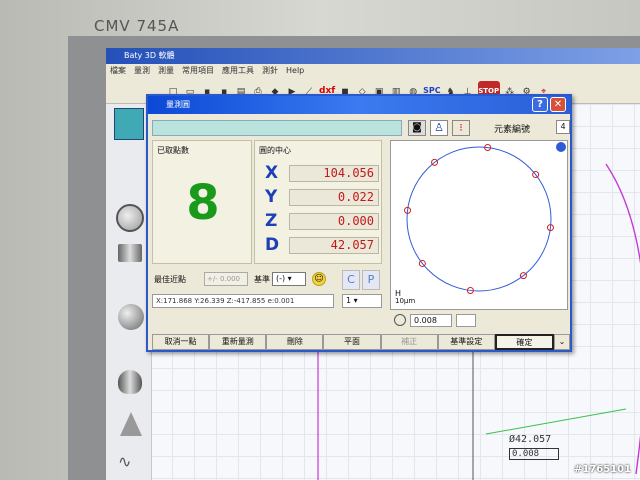  Describe the element at coordinates (417, 128) in the screenshot. I see `camera-icon: ◙` at that location.